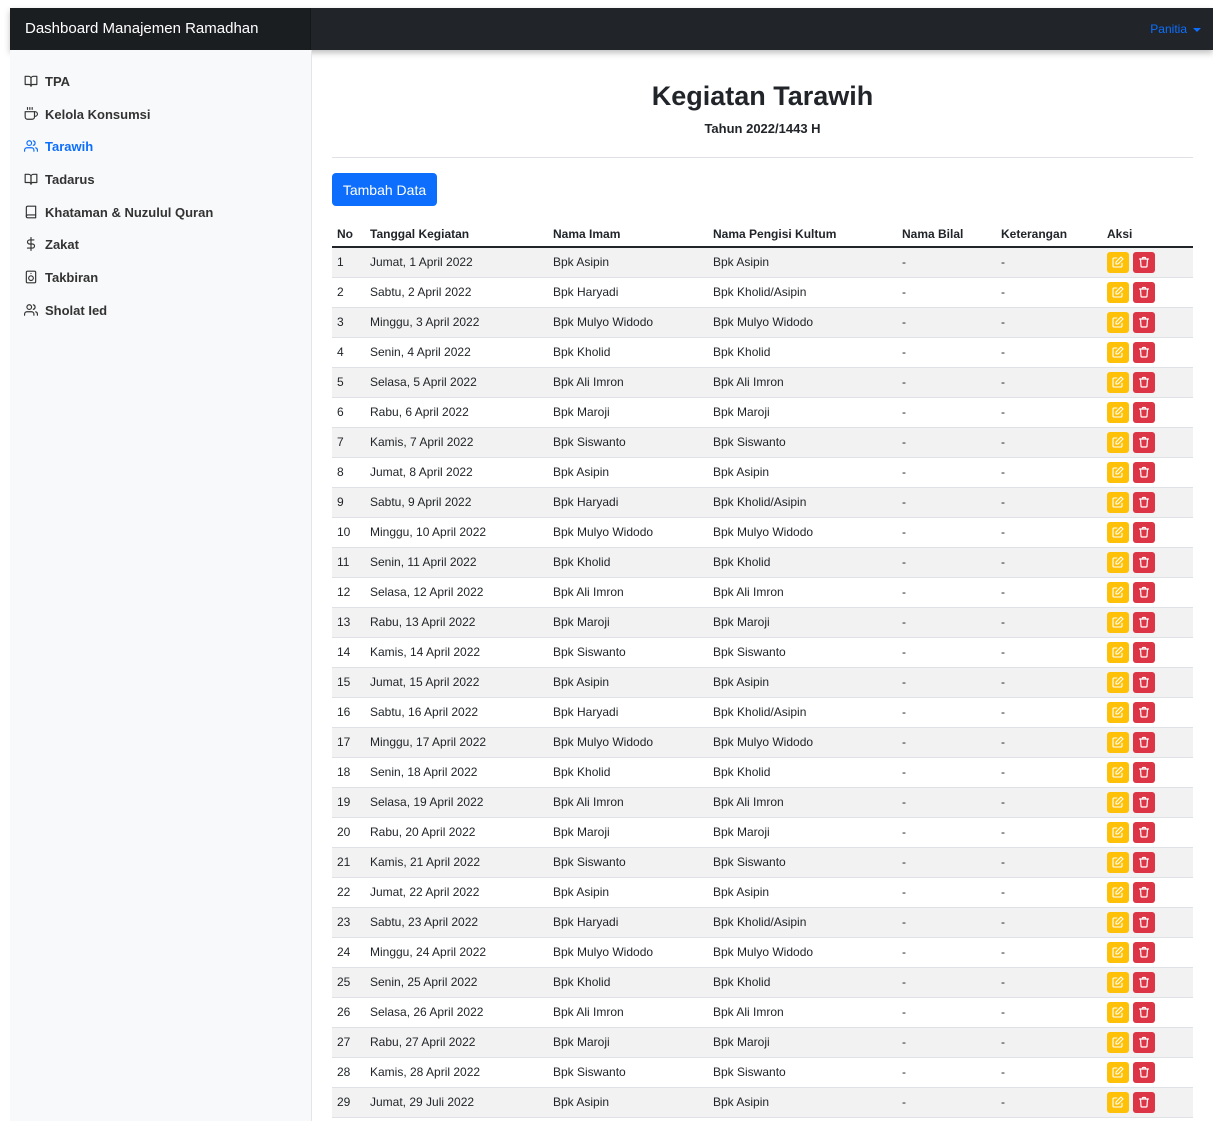 The height and width of the screenshot is (1121, 1213). I want to click on speaker-icon, so click(31, 277).